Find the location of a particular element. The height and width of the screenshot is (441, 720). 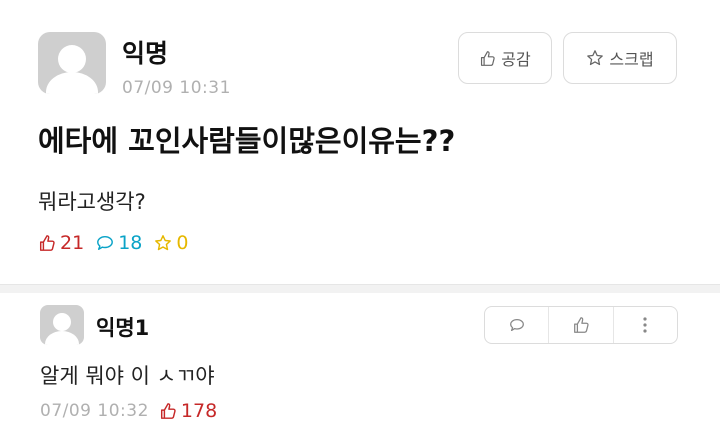

scrap-count: 0 is located at coordinates (171, 243).